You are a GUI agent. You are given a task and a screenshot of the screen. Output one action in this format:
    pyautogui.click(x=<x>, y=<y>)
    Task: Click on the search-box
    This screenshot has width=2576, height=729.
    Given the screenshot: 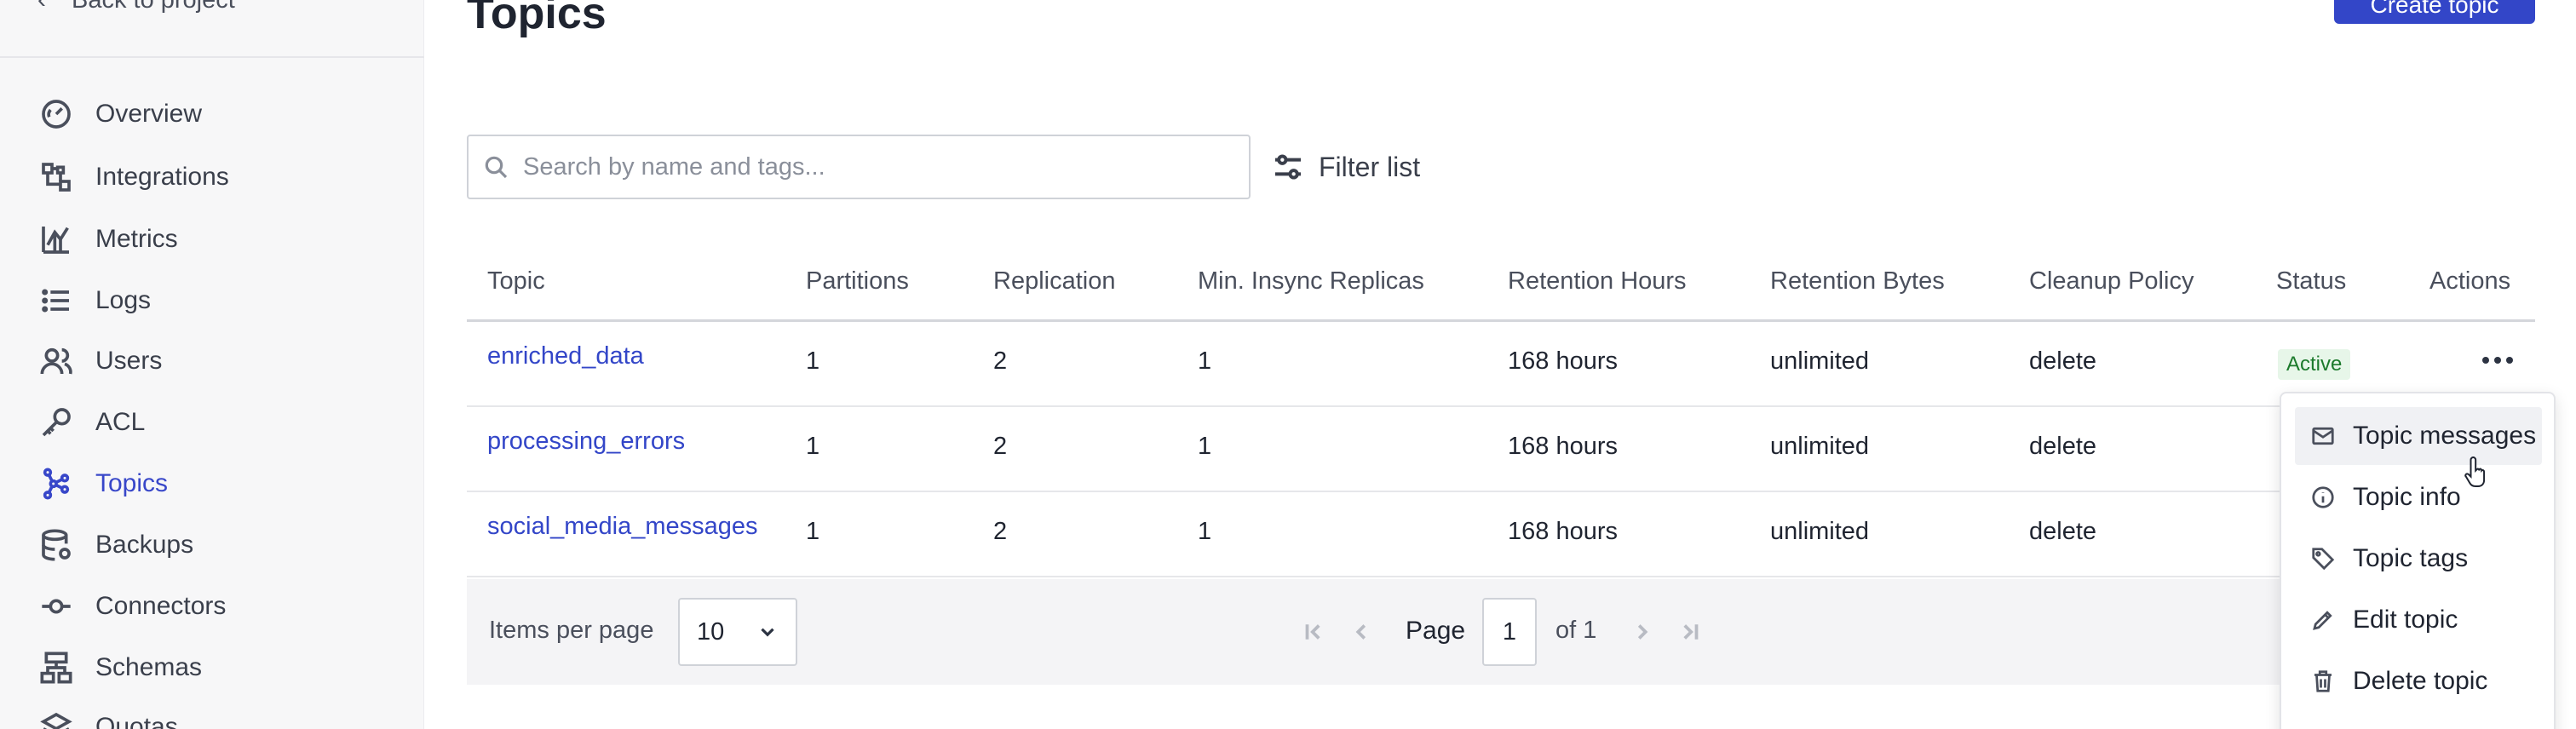 What is the action you would take?
    pyautogui.click(x=859, y=167)
    